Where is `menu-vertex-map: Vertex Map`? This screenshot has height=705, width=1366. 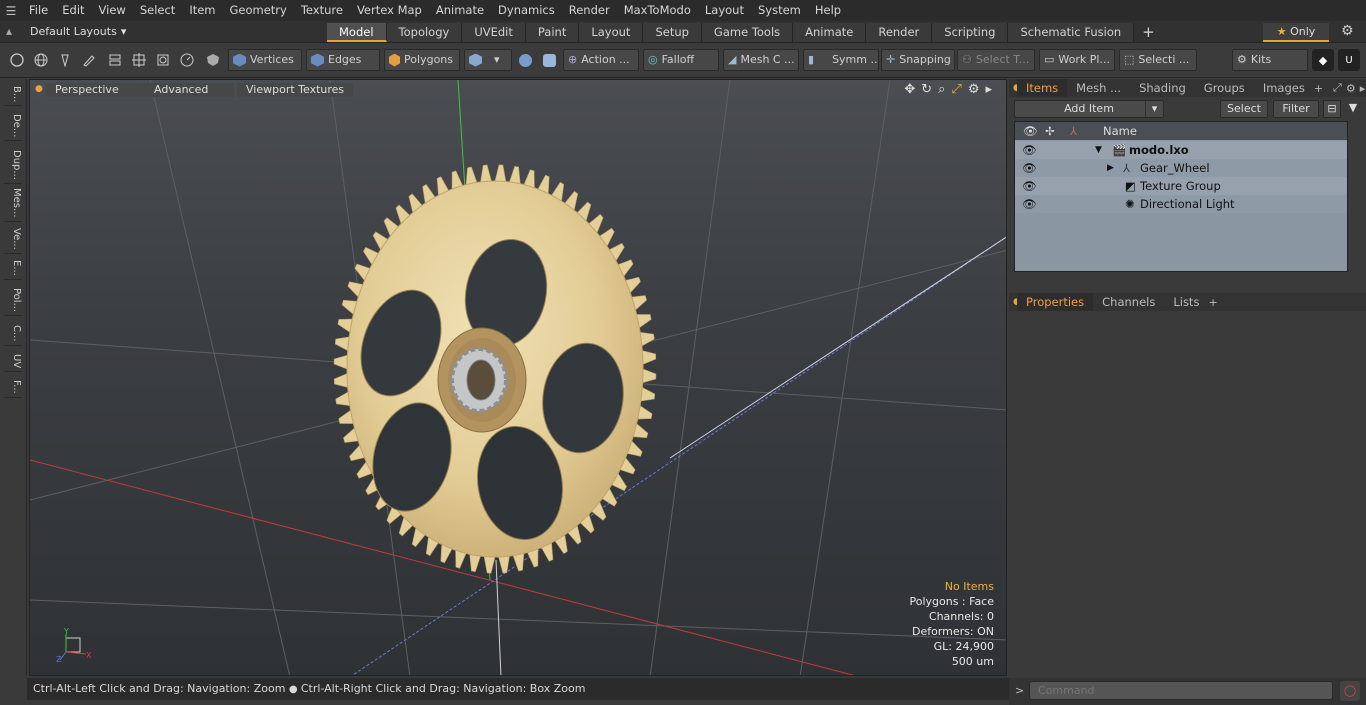
menu-vertex-map: Vertex Map is located at coordinates (389, 10).